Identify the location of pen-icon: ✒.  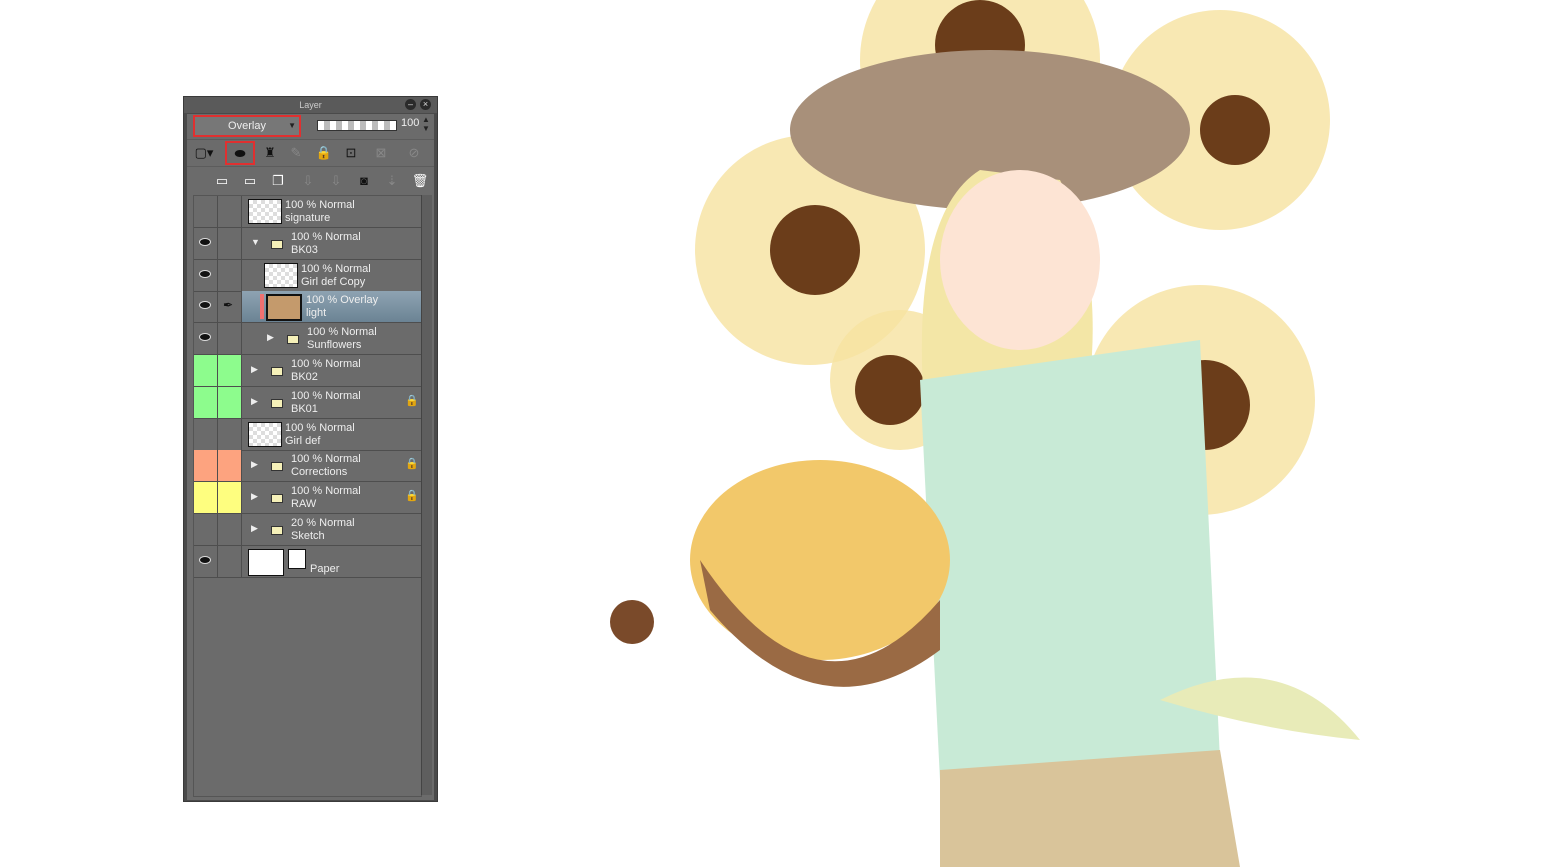
(228, 305).